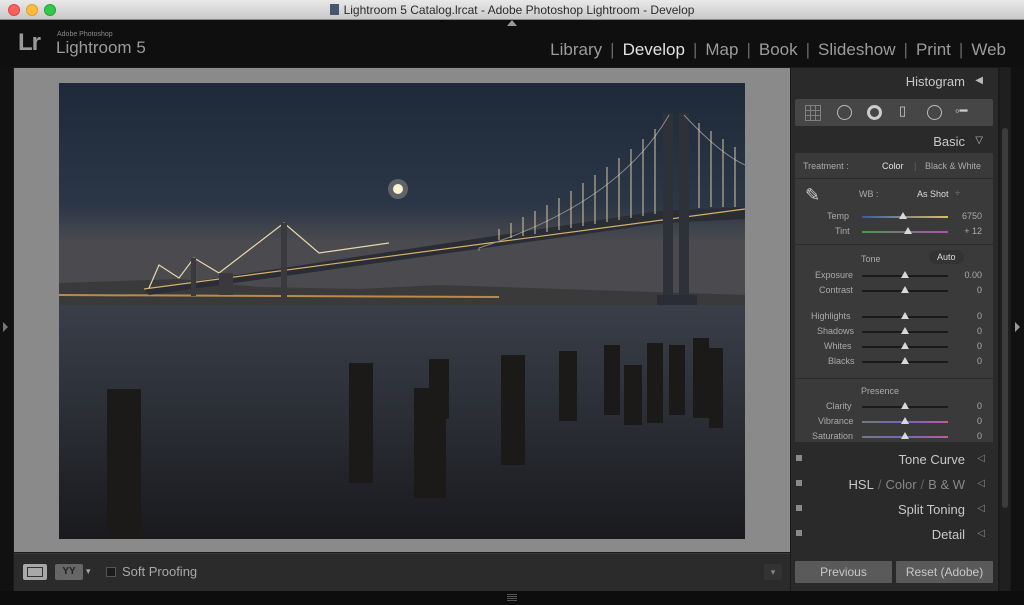 This screenshot has height=605, width=1024. Describe the element at coordinates (836, 290) in the screenshot. I see `slider-label: Contrast` at that location.